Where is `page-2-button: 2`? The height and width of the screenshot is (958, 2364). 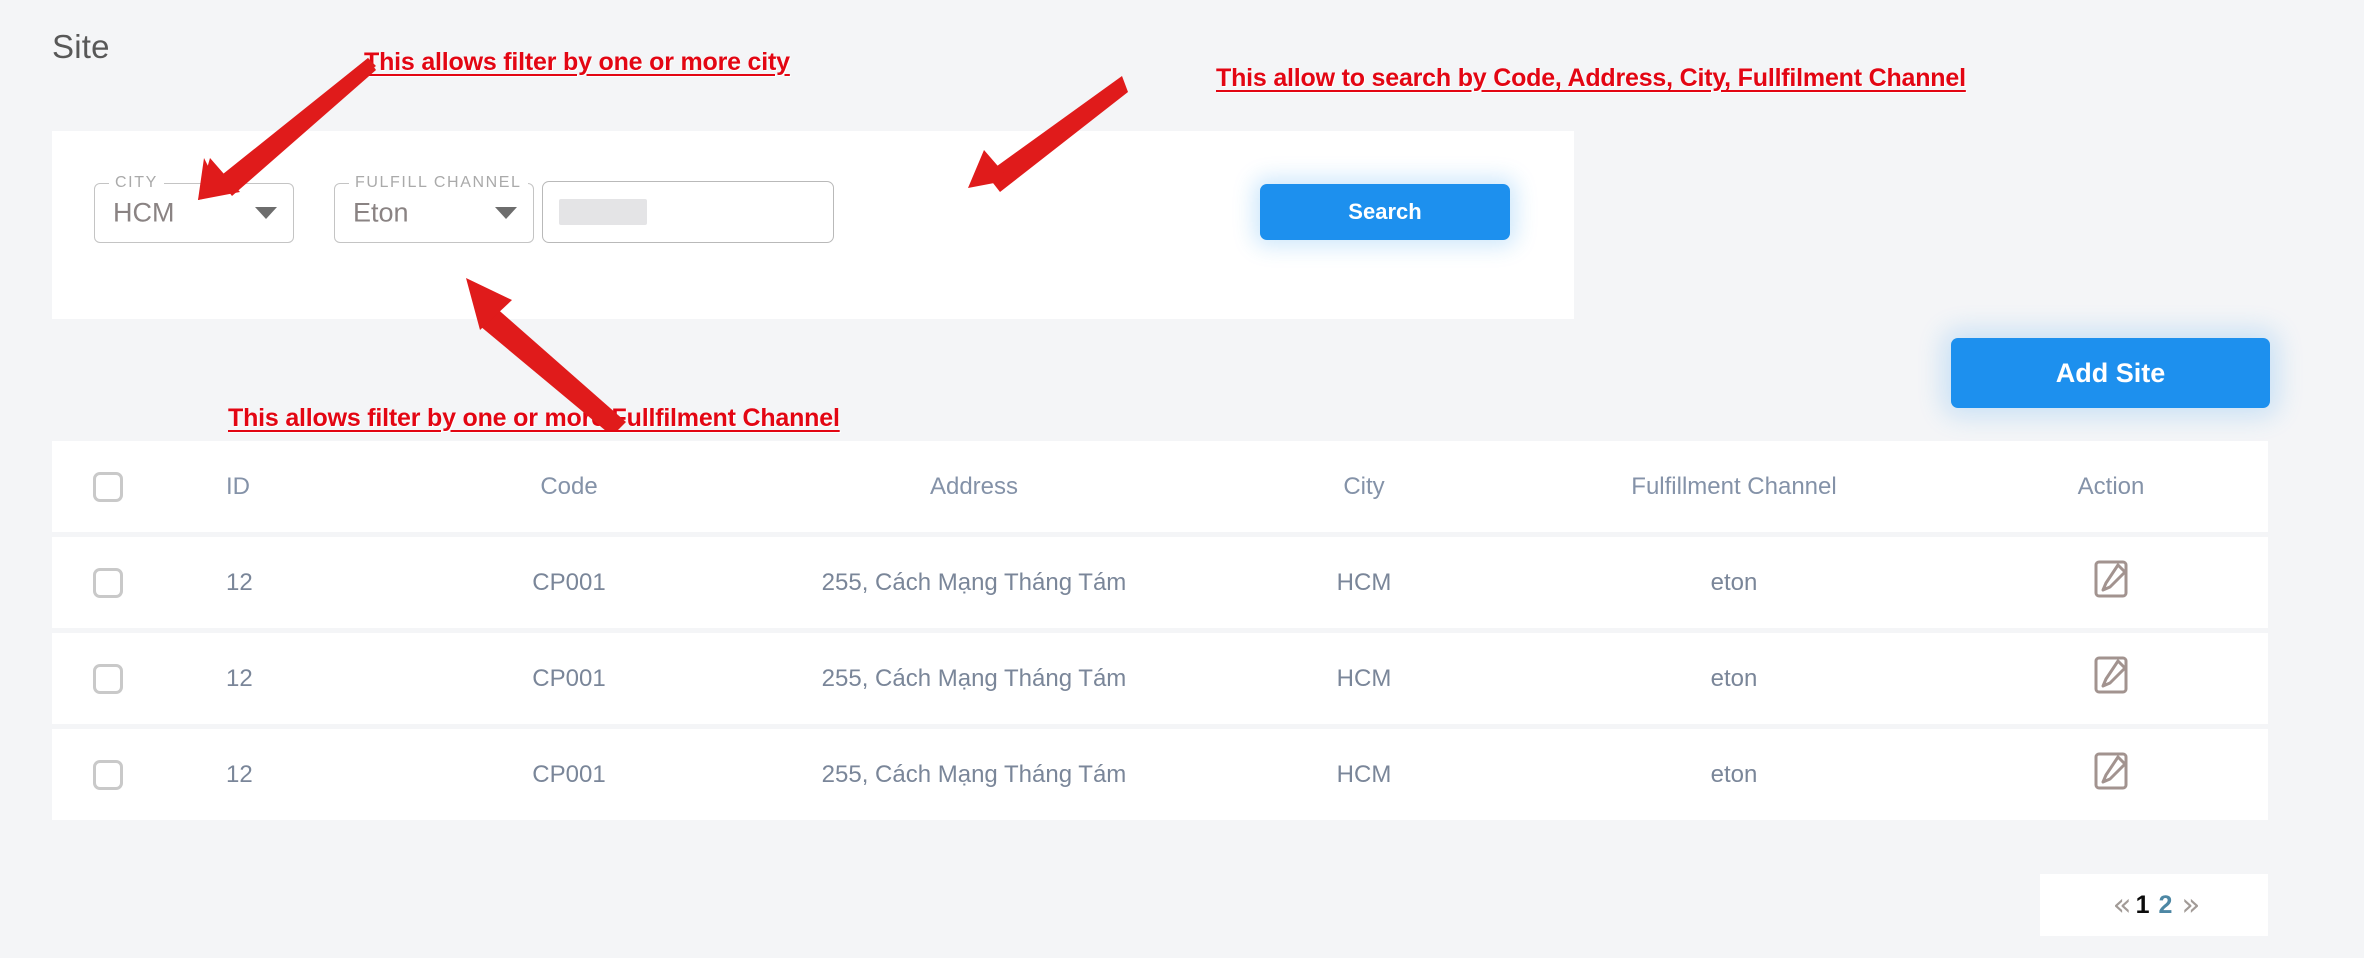 page-2-button: 2 is located at coordinates (2166, 905).